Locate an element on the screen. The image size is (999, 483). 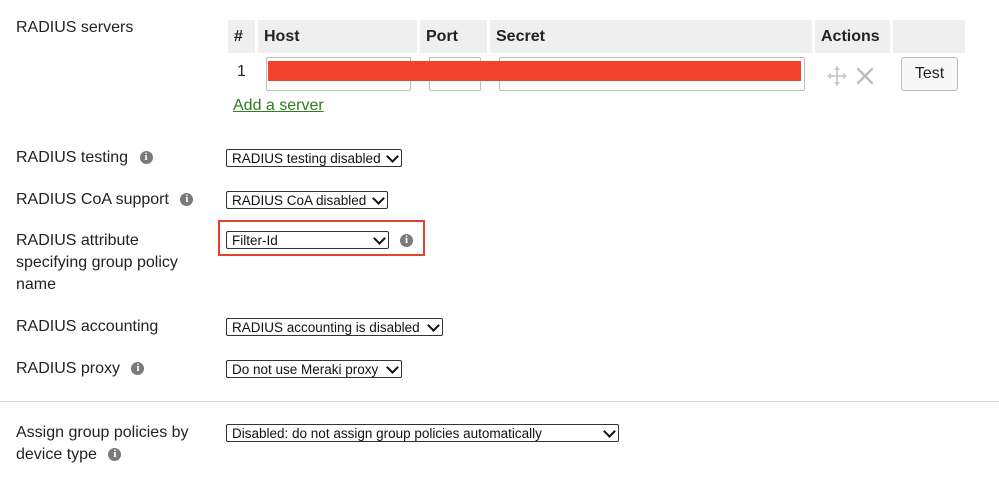
radius-coa-label: RADIUS CoA support i is located at coordinates (105, 200).